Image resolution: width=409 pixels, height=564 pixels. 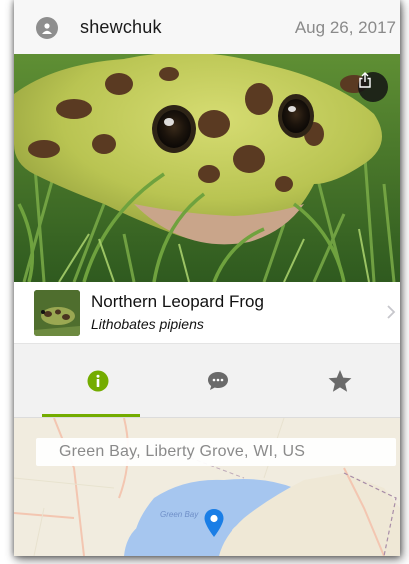 What do you see at coordinates (345, 27) in the screenshot?
I see `observation-date: Aug 26, 2017` at bounding box center [345, 27].